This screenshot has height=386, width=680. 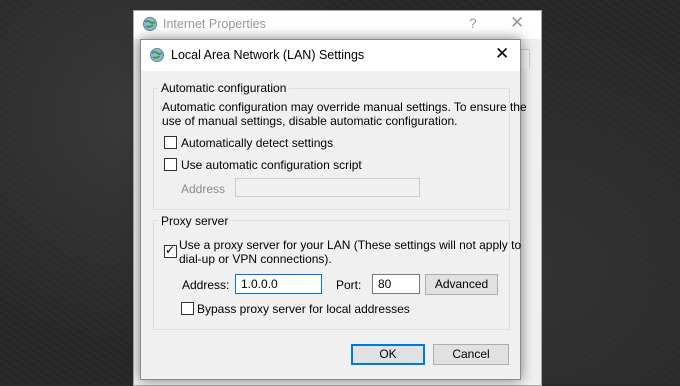 I want to click on ok-button: OK, so click(x=388, y=354).